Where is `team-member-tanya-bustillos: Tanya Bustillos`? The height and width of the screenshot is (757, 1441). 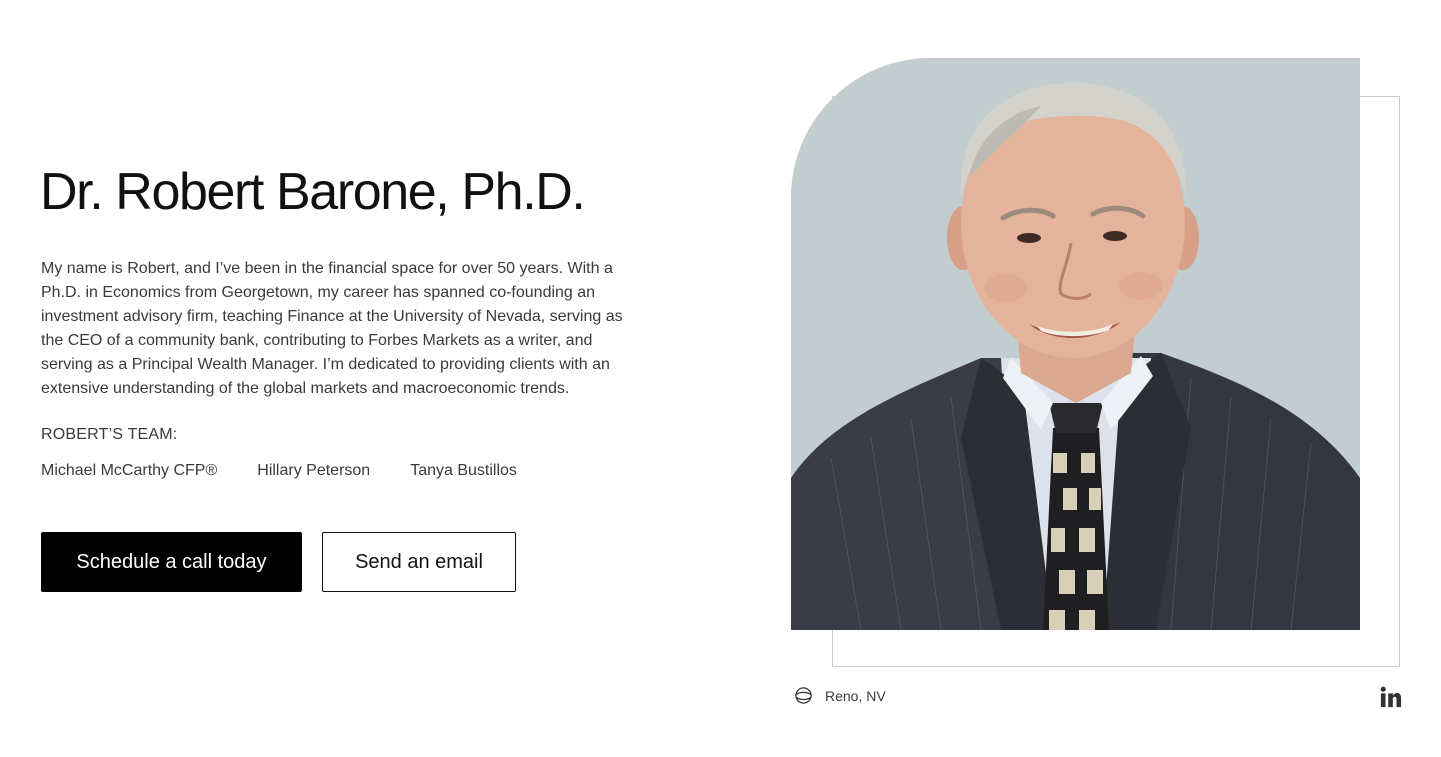
team-member-tanya-bustillos: Tanya Bustillos is located at coordinates (463, 471).